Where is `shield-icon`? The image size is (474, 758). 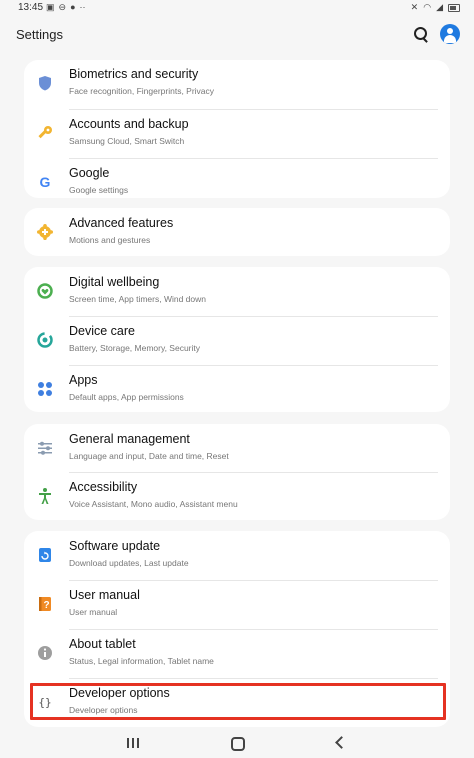 shield-icon is located at coordinates (45, 83).